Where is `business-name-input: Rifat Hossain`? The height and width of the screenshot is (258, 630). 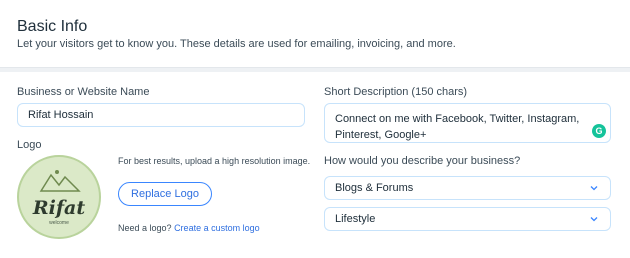 business-name-input: Rifat Hossain is located at coordinates (161, 115).